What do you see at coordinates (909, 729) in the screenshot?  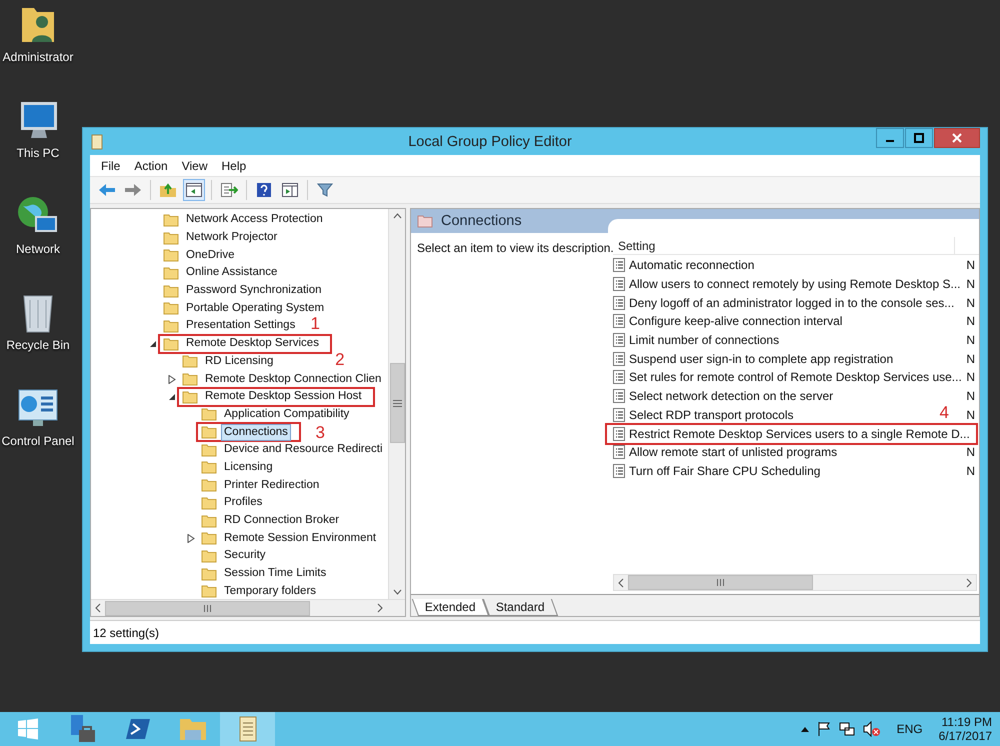 I see `language-indicator: ENG` at bounding box center [909, 729].